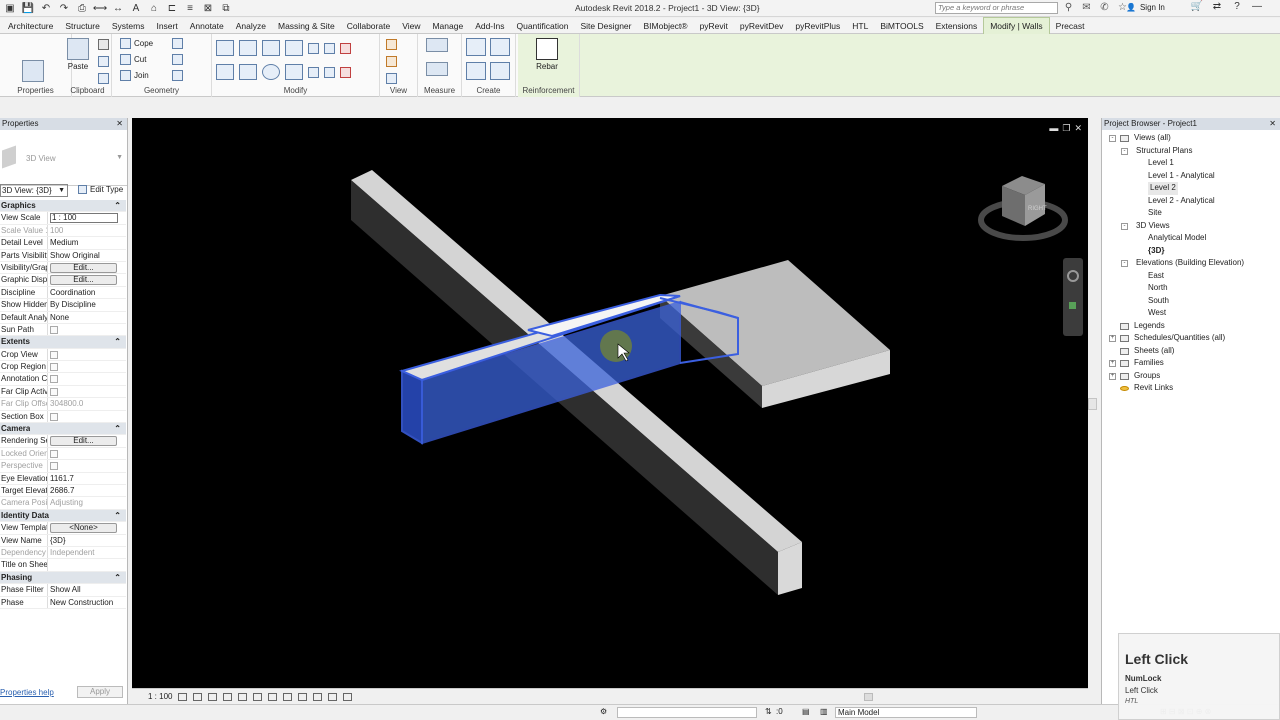  Describe the element at coordinates (28, 8) in the screenshot. I see `save-icon: 💾` at that location.